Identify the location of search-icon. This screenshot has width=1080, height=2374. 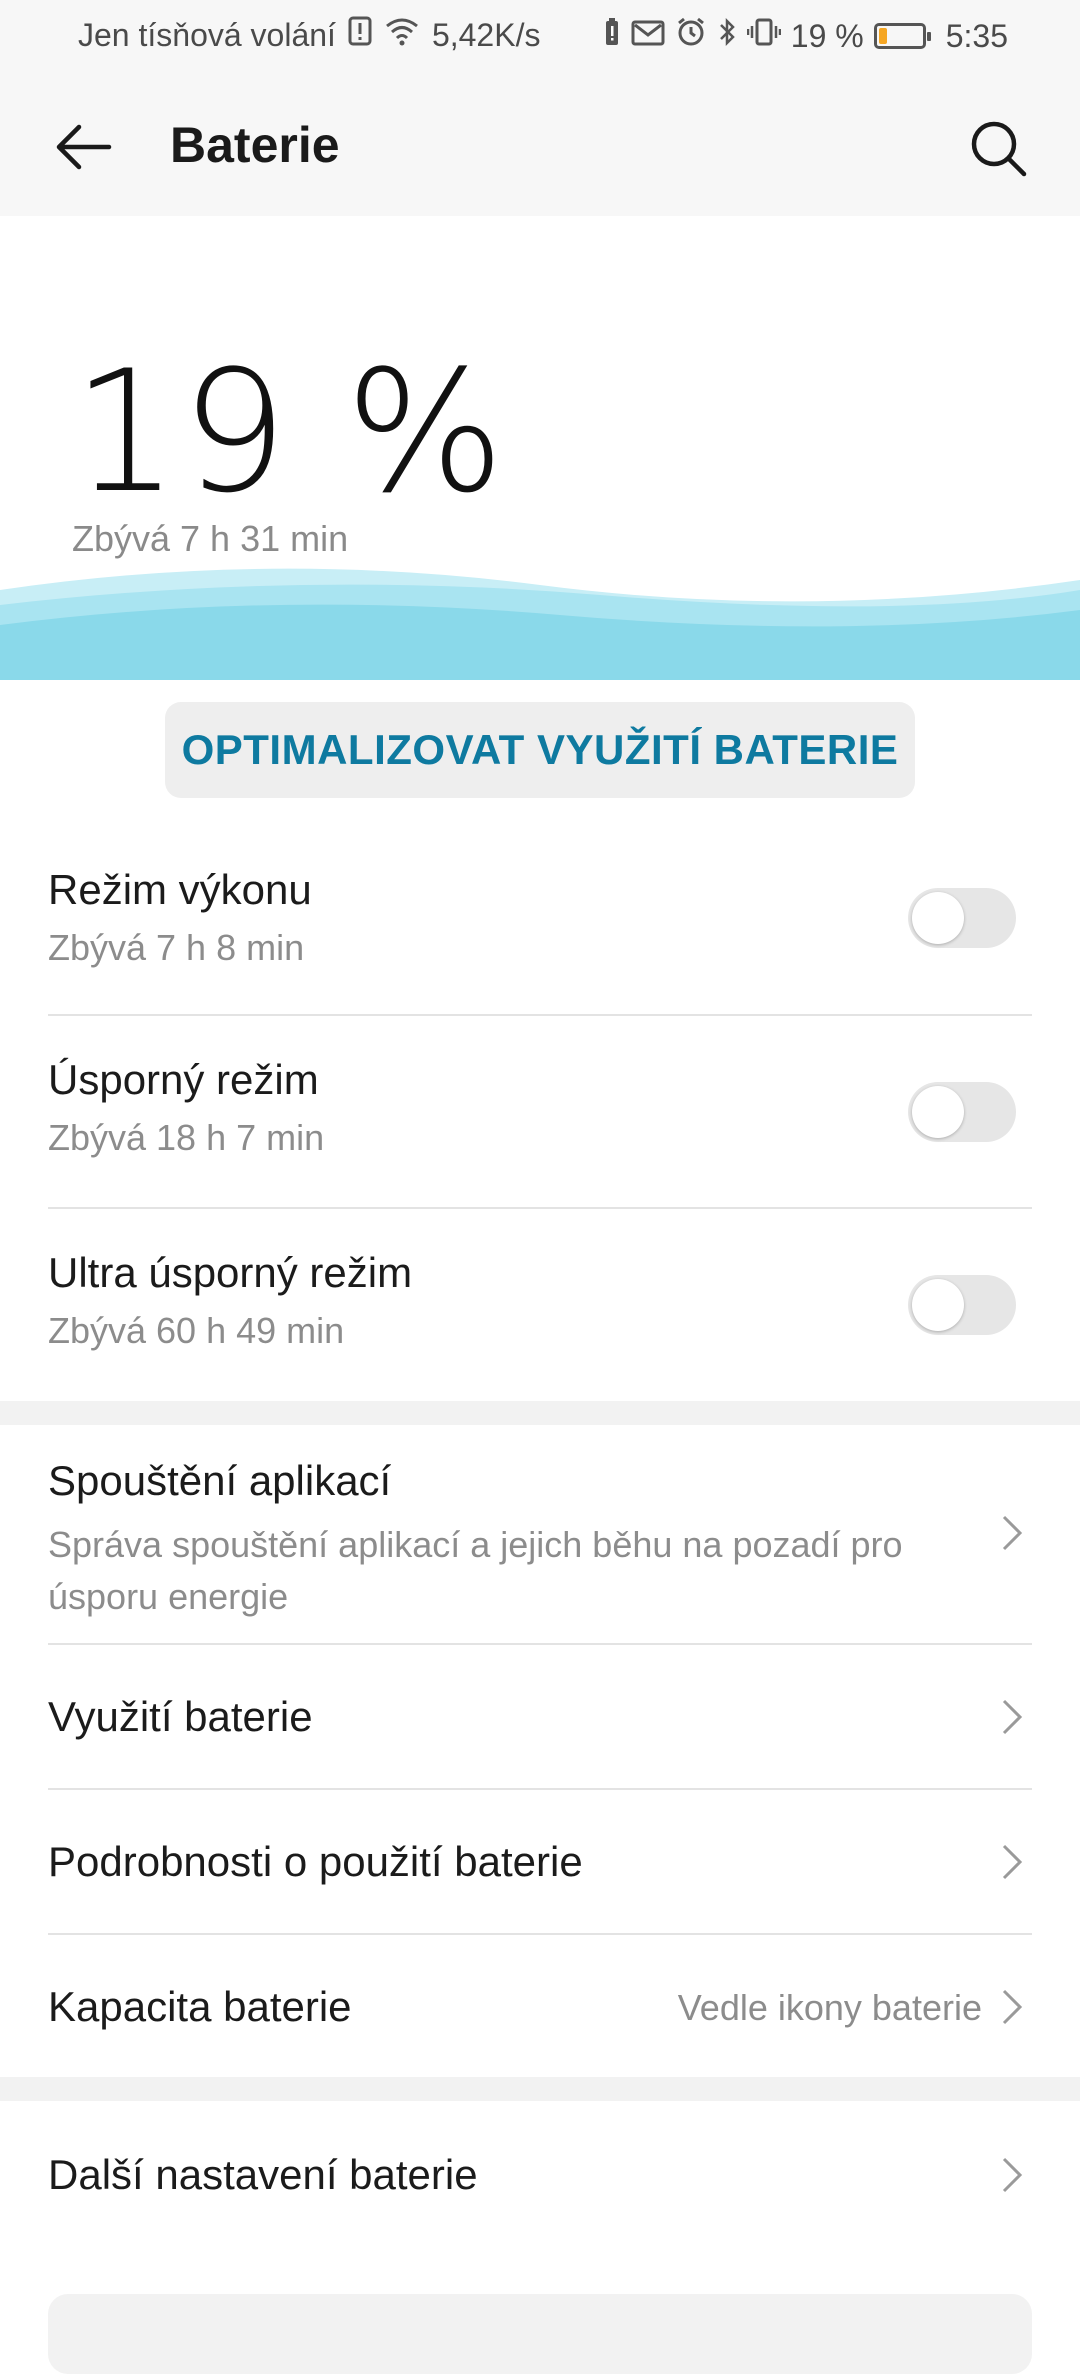
(999, 149).